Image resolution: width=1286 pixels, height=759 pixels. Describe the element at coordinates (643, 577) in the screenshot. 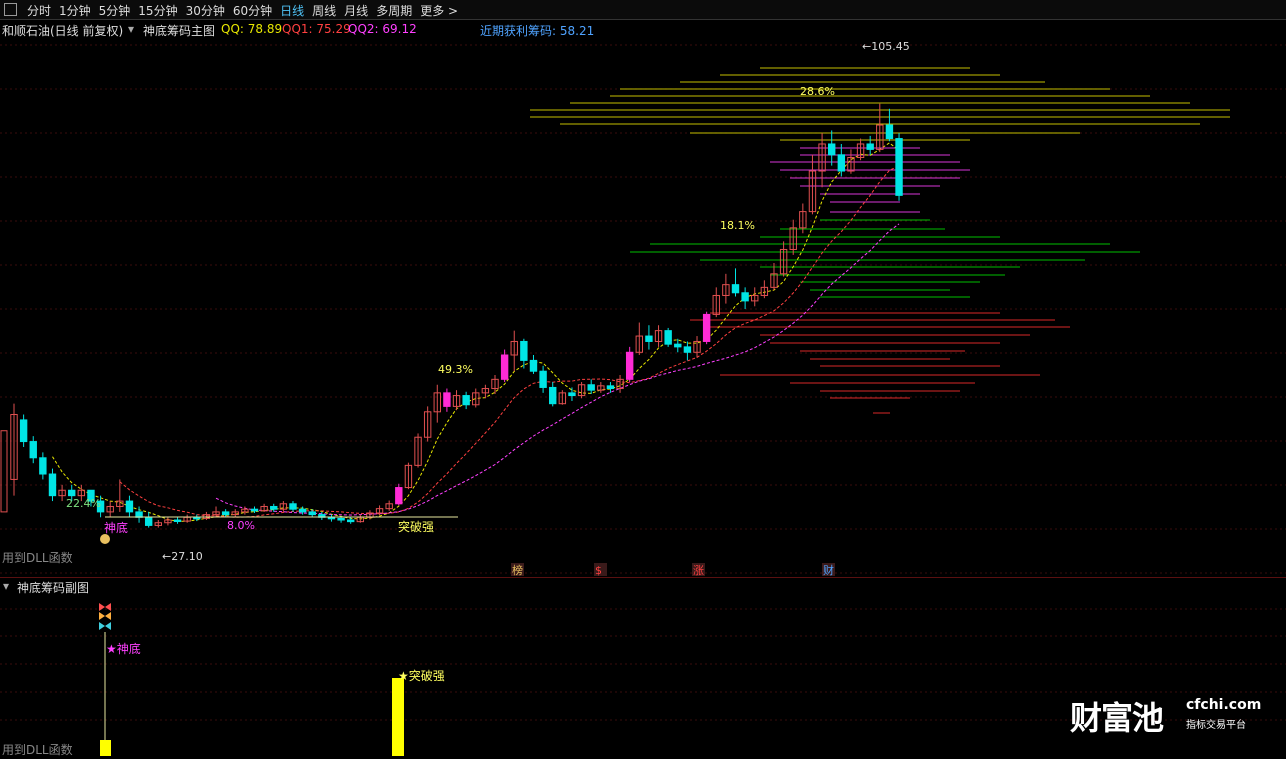

I see `panel-divider` at that location.